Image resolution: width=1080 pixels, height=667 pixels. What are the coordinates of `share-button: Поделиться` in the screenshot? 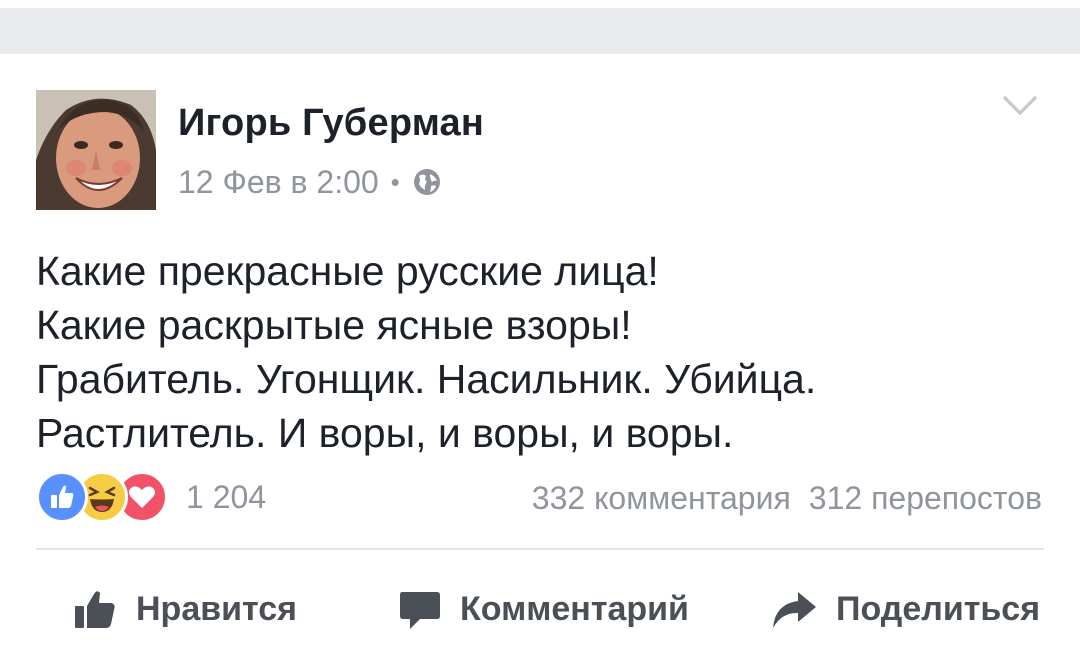 It's located at (905, 609).